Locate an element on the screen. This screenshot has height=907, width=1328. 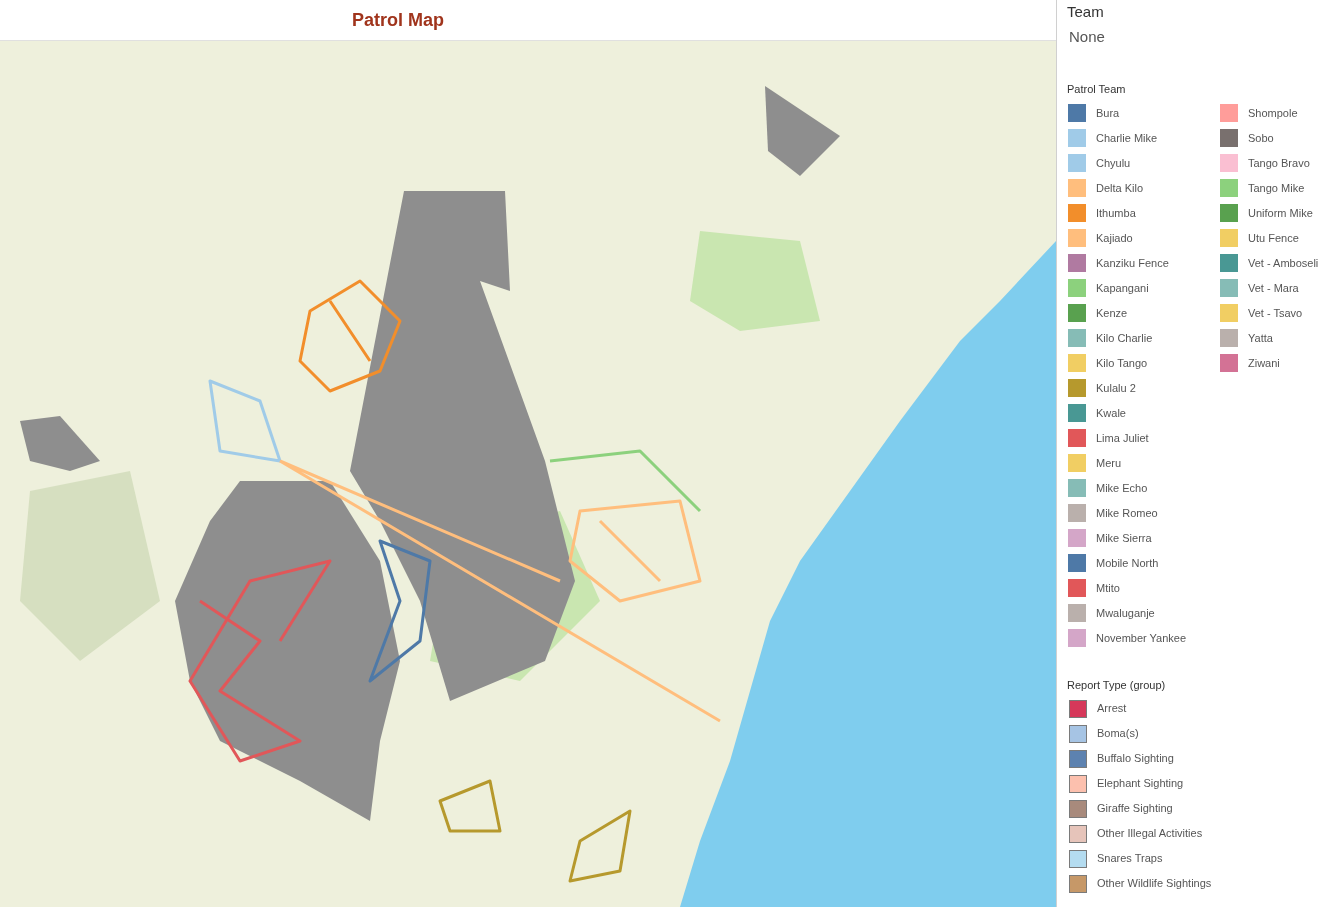
legend-label: Other Wildlife Sightings is located at coordinates (1154, 884).